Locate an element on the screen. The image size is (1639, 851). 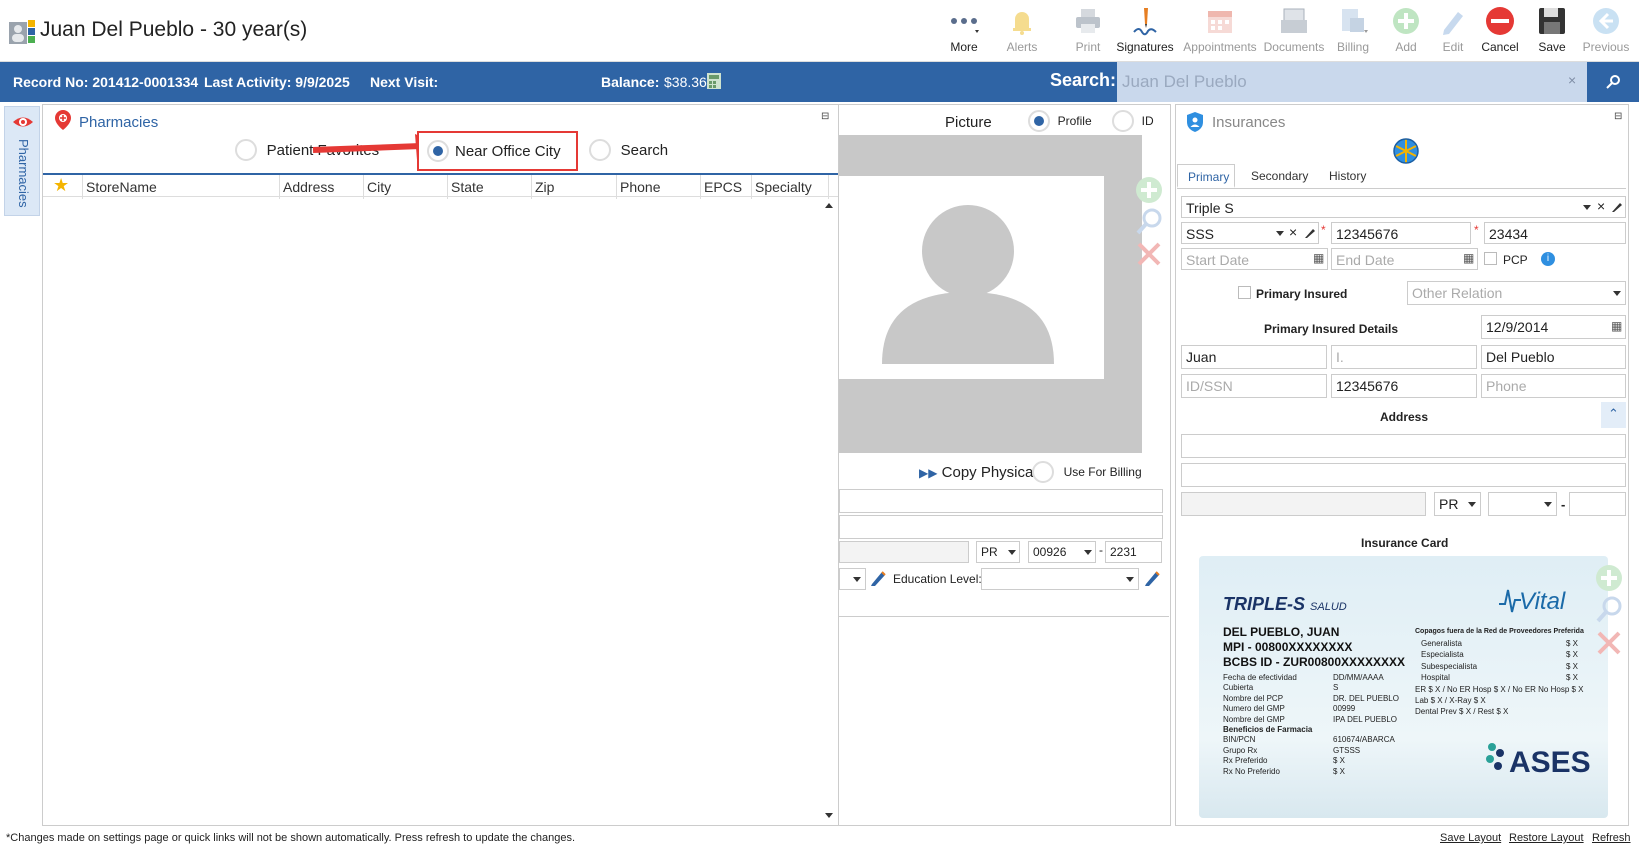
chevron-down-icon is located at coordinates (1617, 293).